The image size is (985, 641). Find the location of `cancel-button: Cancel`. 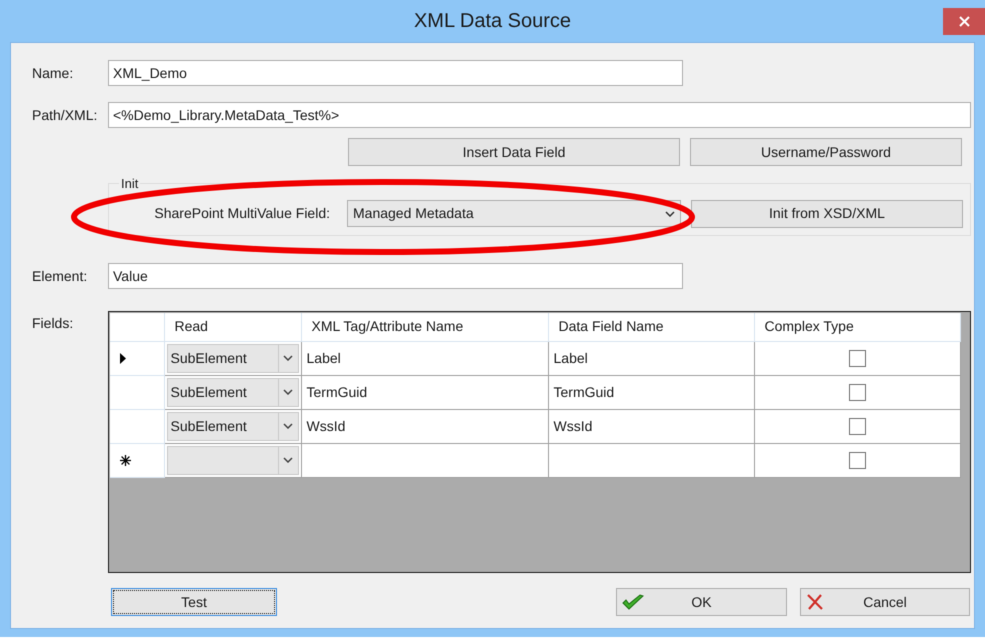

cancel-button: Cancel is located at coordinates (885, 602).